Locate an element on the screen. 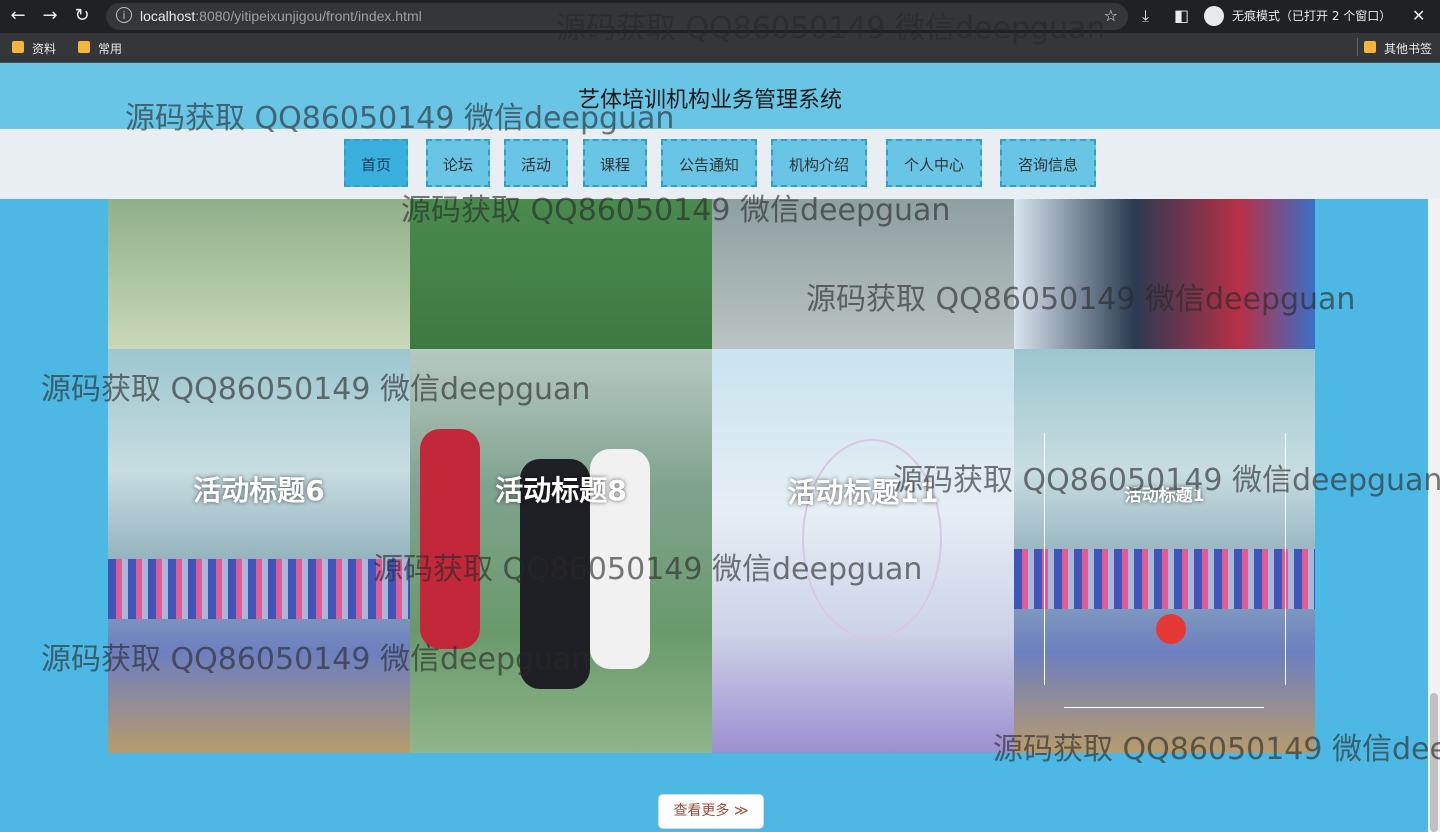 The height and width of the screenshot is (832, 1440). activity-title: 活动标题6 is located at coordinates (259, 490).